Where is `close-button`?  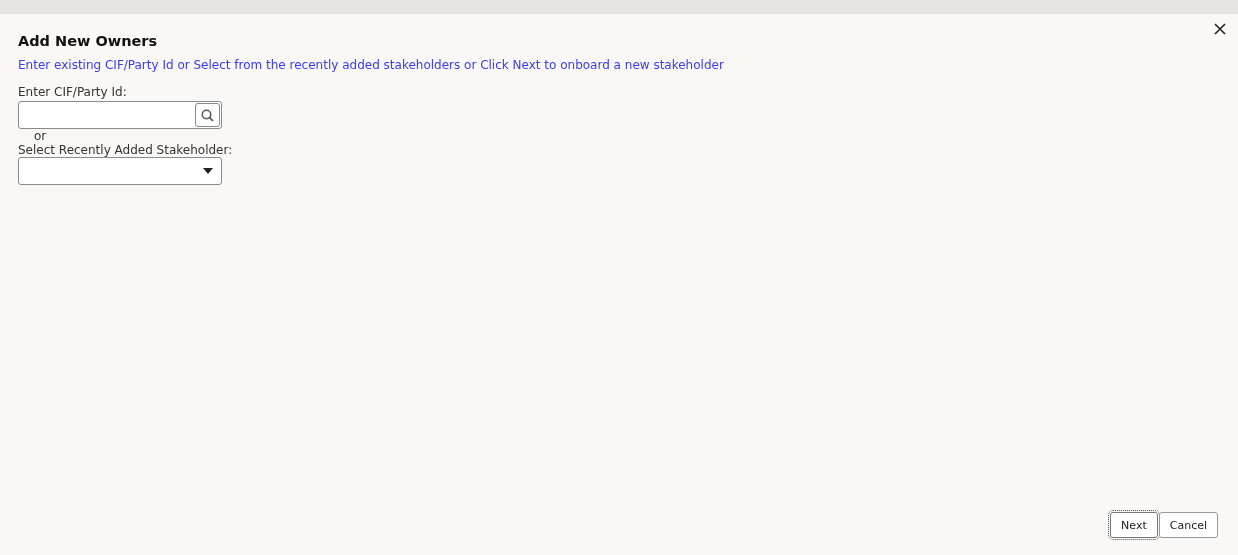
close-button is located at coordinates (1220, 29).